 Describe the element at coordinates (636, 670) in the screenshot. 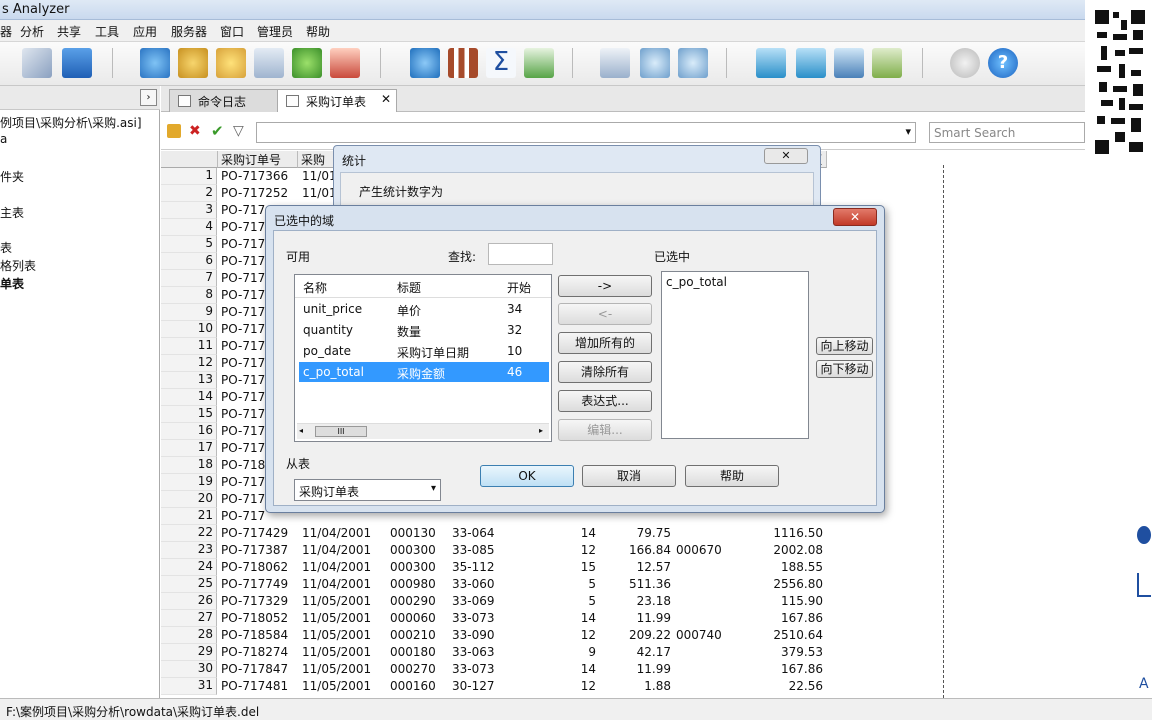

I see `table-cell: 11.99` at that location.